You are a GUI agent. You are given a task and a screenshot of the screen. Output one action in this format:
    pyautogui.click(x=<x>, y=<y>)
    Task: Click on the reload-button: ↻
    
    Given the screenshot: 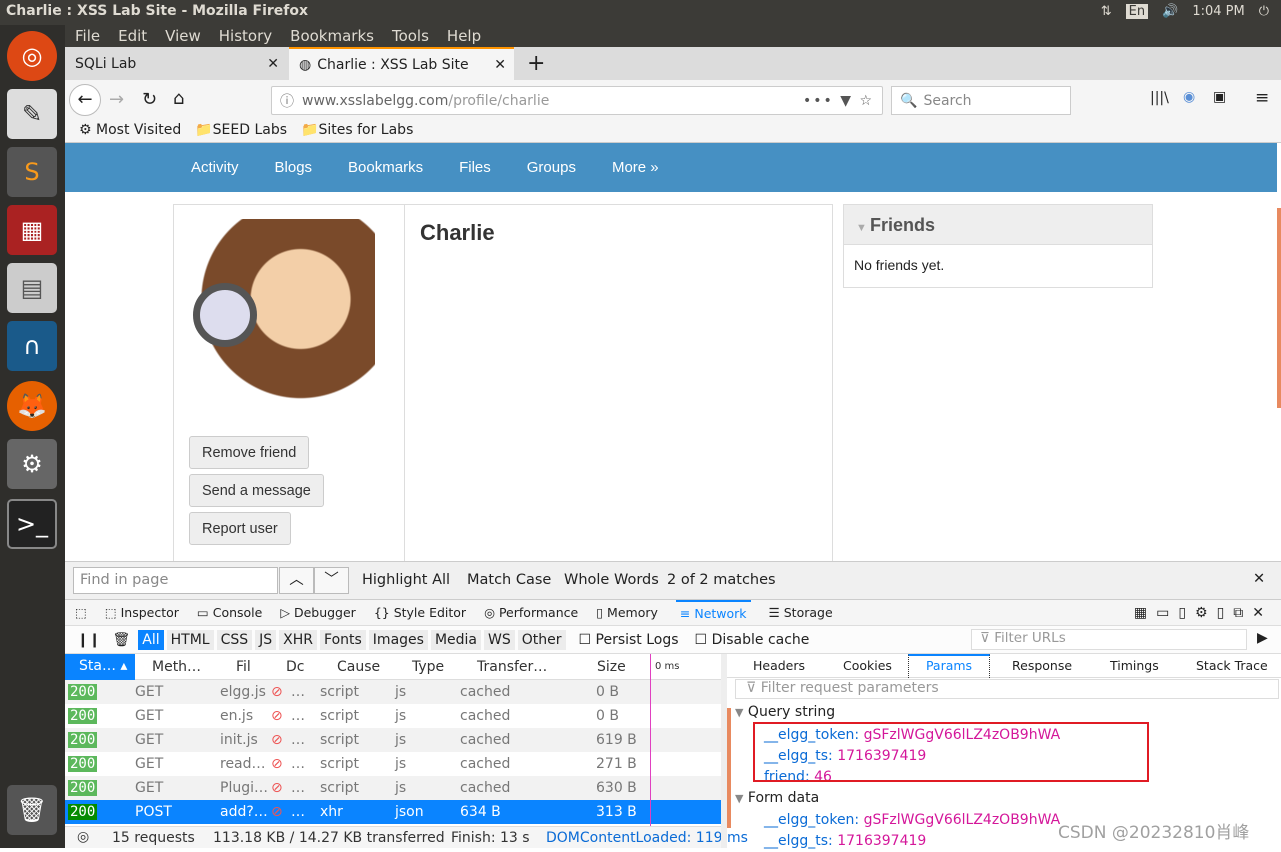 What is the action you would take?
    pyautogui.click(x=149, y=99)
    